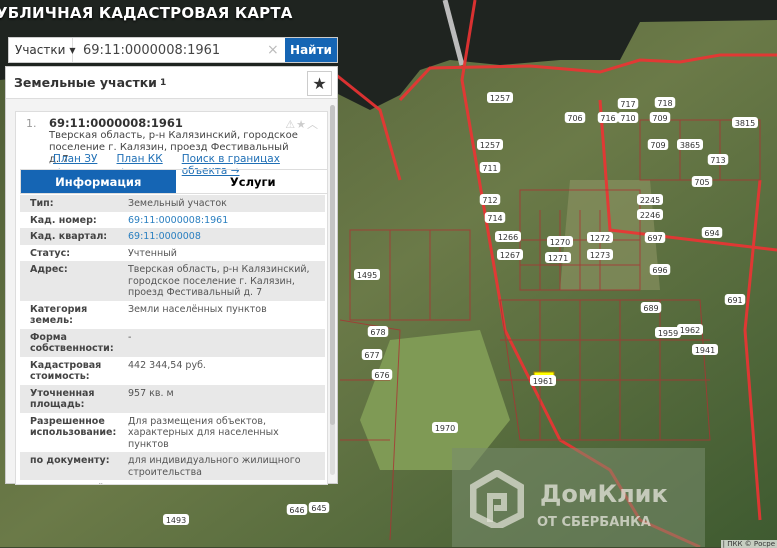 This screenshot has width=777, height=548. What do you see at coordinates (226, 483) in the screenshot?
I see `info-value: Горелова Елена Валентиновна` at bounding box center [226, 483].